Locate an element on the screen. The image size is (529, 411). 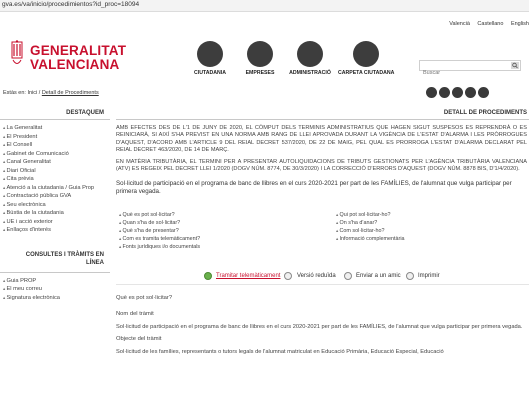
question-link: Com es tramita telemàticament? is located at coordinates (160, 239).